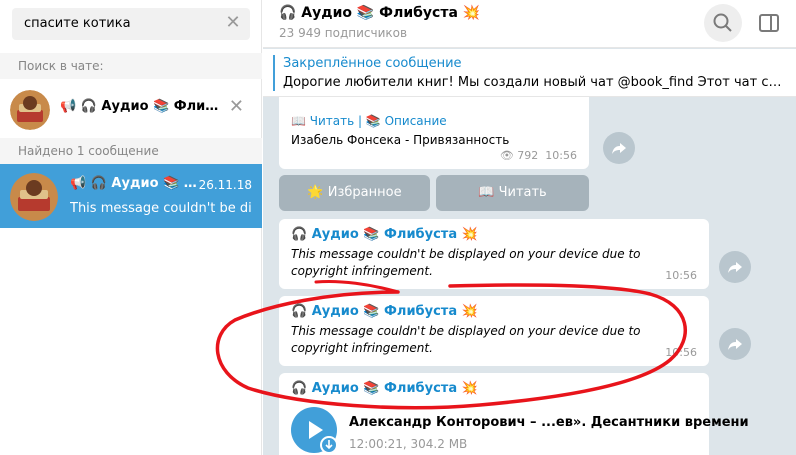 Image resolution: width=796 pixels, height=455 pixels. I want to click on pinned-bar, so click(274, 73).